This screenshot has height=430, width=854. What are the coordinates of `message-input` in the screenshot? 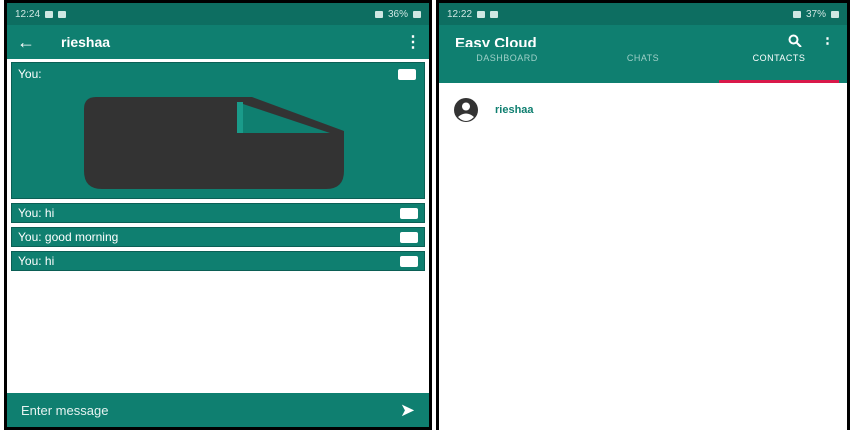 It's located at (171, 410).